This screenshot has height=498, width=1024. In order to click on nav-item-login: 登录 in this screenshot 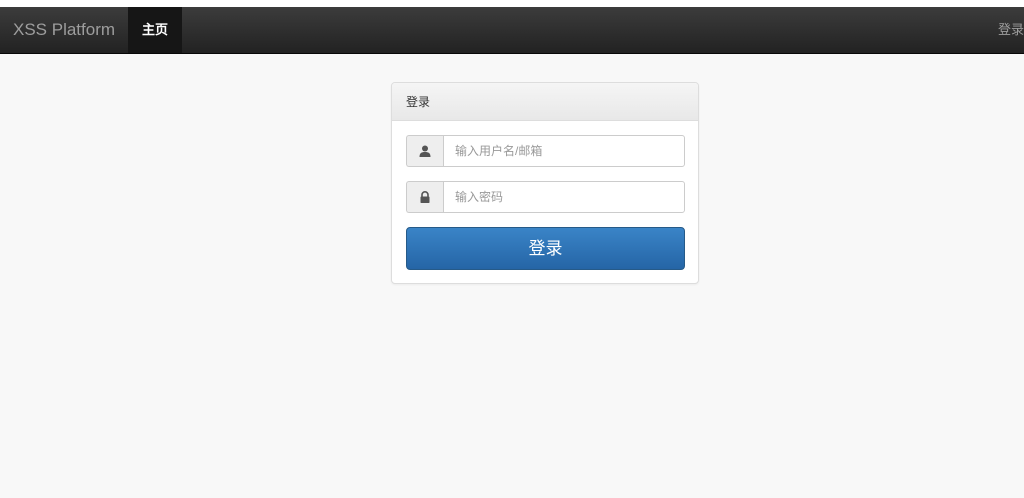, I will do `click(1011, 30)`.